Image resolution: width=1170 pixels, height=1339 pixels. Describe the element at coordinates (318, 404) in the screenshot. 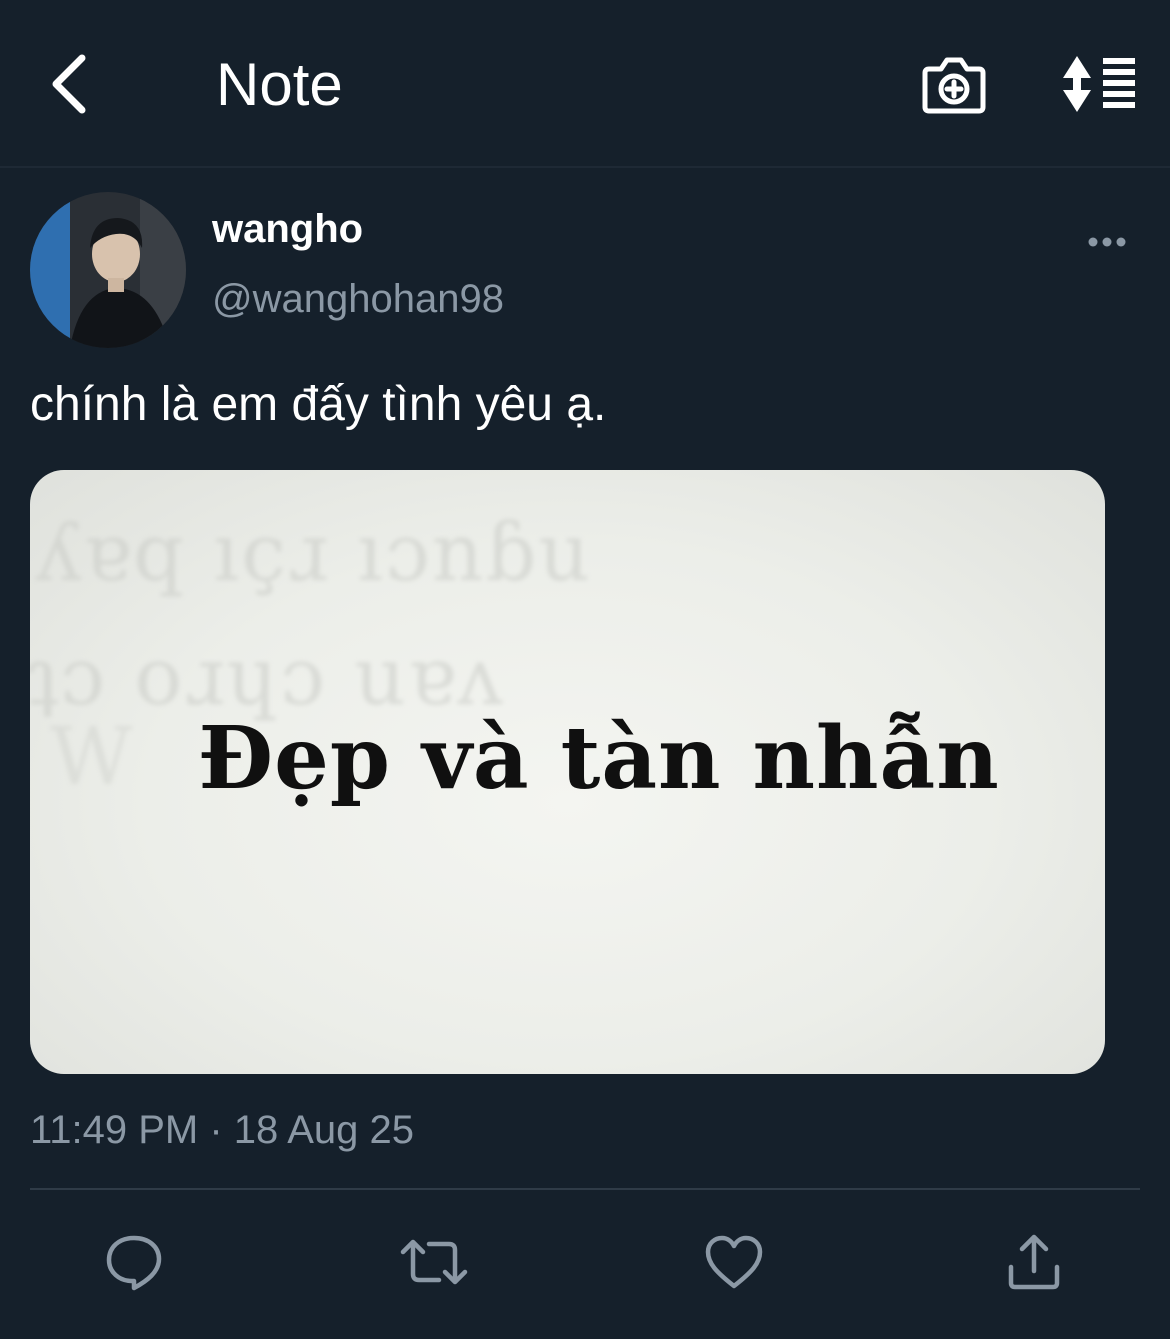

I see `tweet-text: chính là em đấy tình yêu ạ.` at that location.